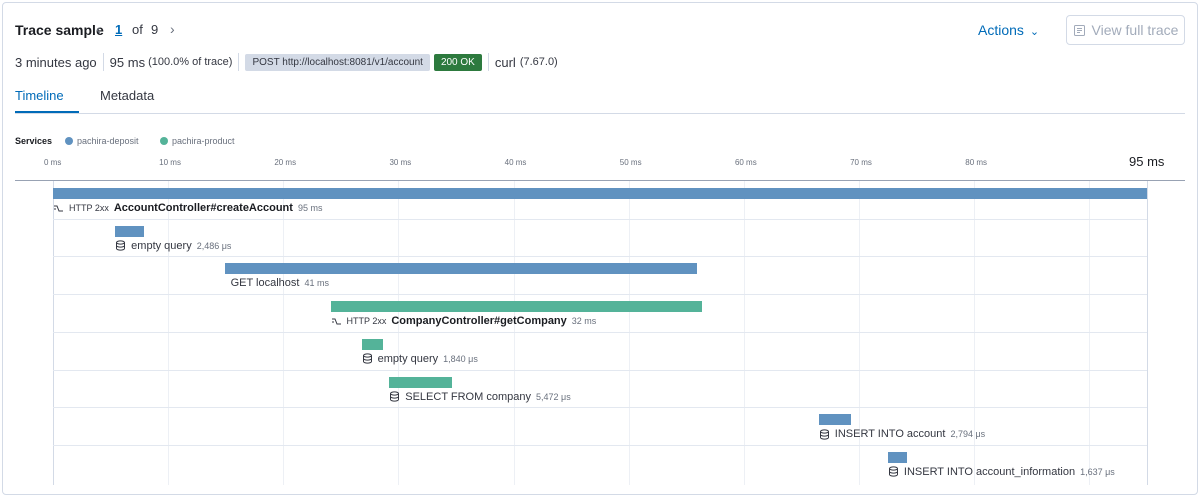  Describe the element at coordinates (1001, 30) in the screenshot. I see `actions-label: Actions` at that location.